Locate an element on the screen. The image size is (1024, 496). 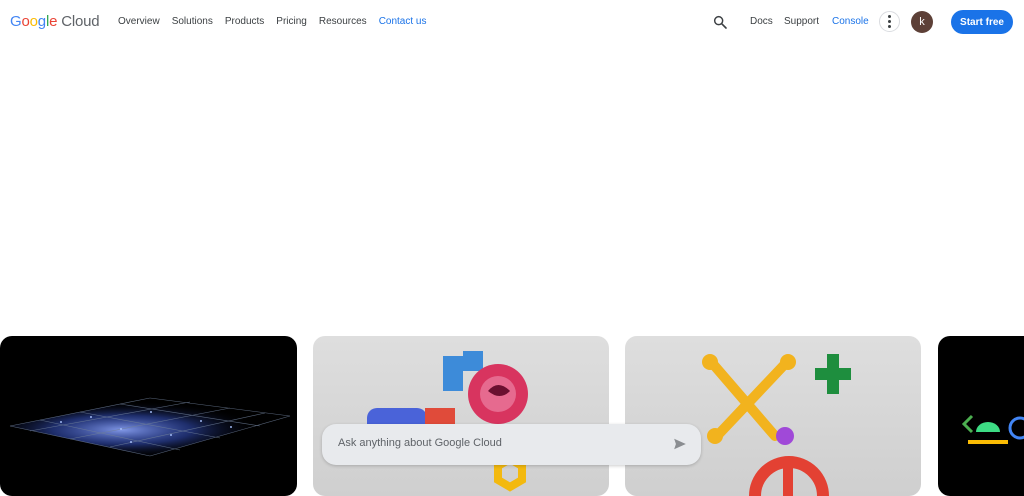
search-icon is located at coordinates (720, 22).